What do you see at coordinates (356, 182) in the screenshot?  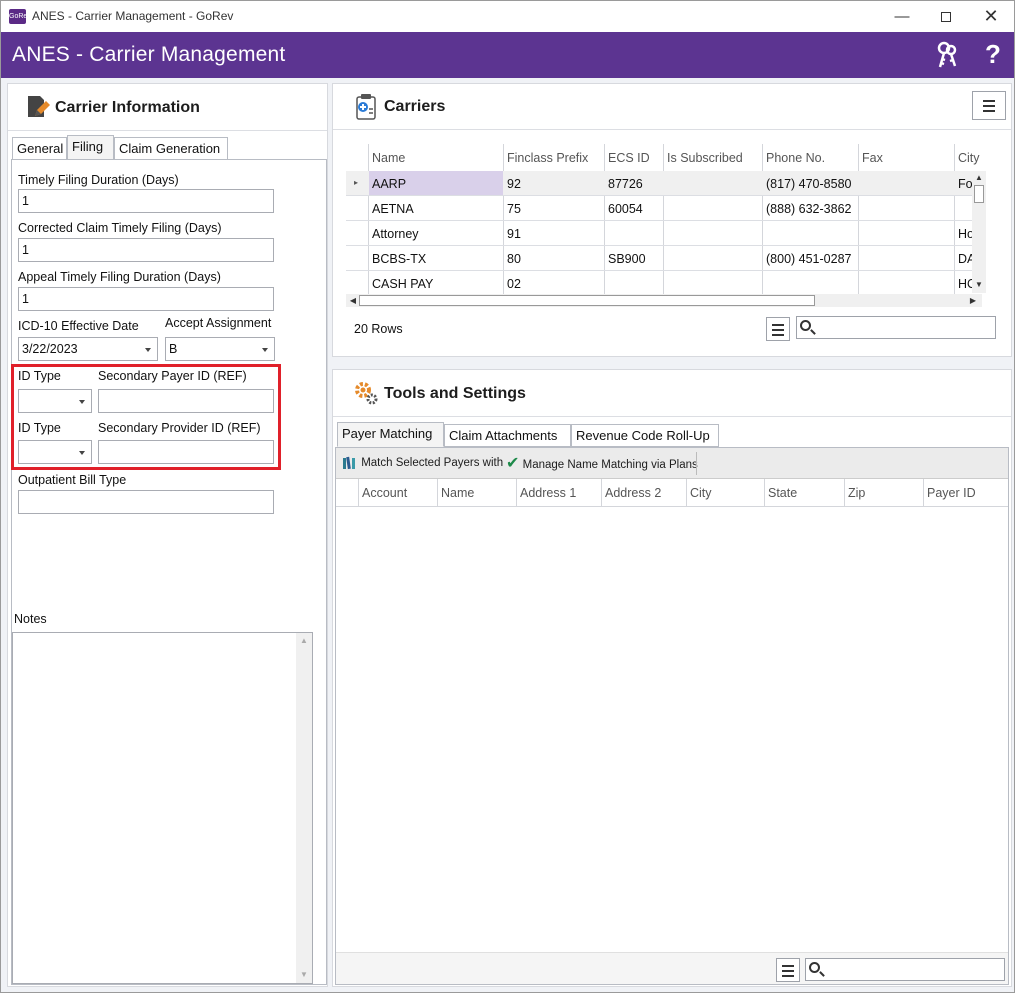 I see `row-indicator-icon: ▸` at bounding box center [356, 182].